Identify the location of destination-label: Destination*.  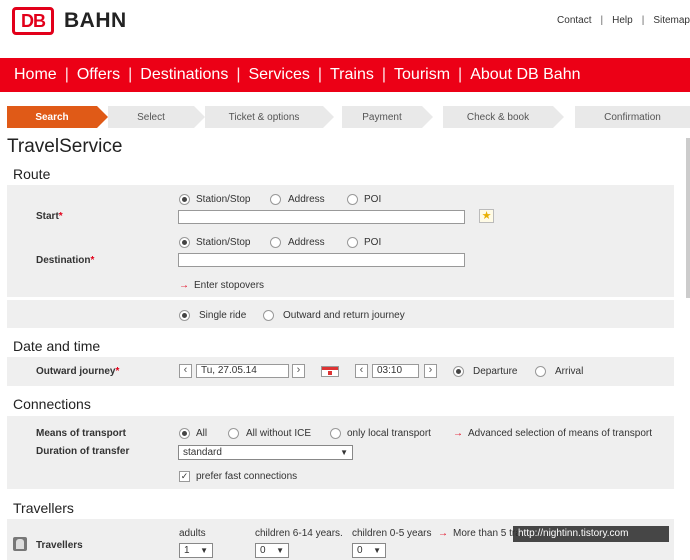
(65, 260).